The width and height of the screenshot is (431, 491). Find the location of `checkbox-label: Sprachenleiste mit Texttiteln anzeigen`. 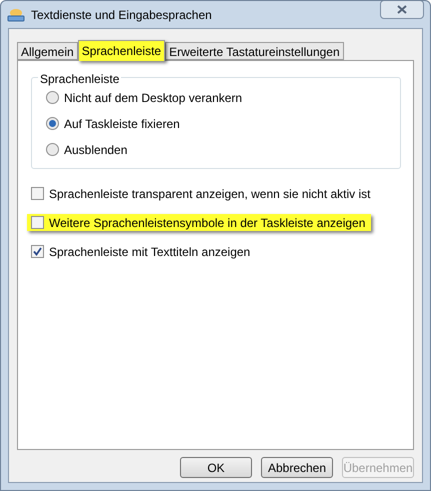

checkbox-label: Sprachenleiste mit Texttiteln anzeigen is located at coordinates (149, 252).